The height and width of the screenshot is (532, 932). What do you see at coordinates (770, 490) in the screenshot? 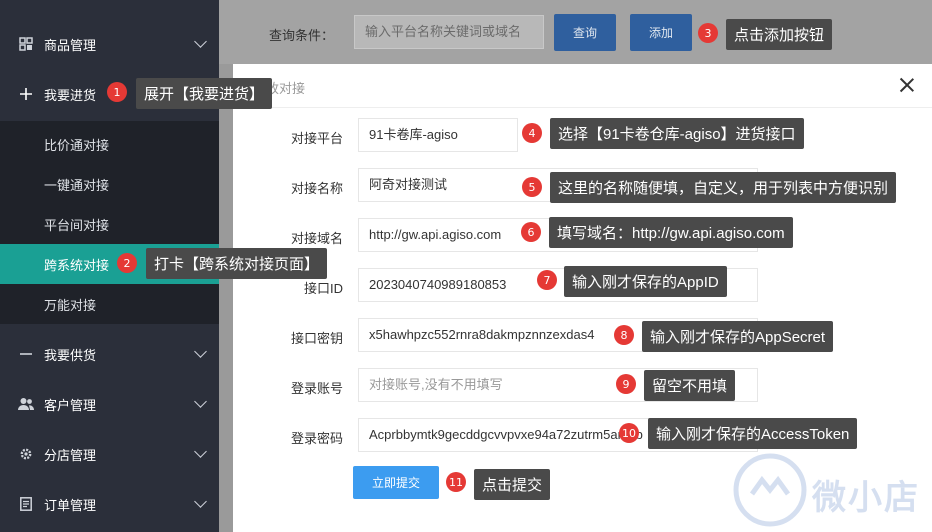
I see `watermark-logo-icon` at bounding box center [770, 490].